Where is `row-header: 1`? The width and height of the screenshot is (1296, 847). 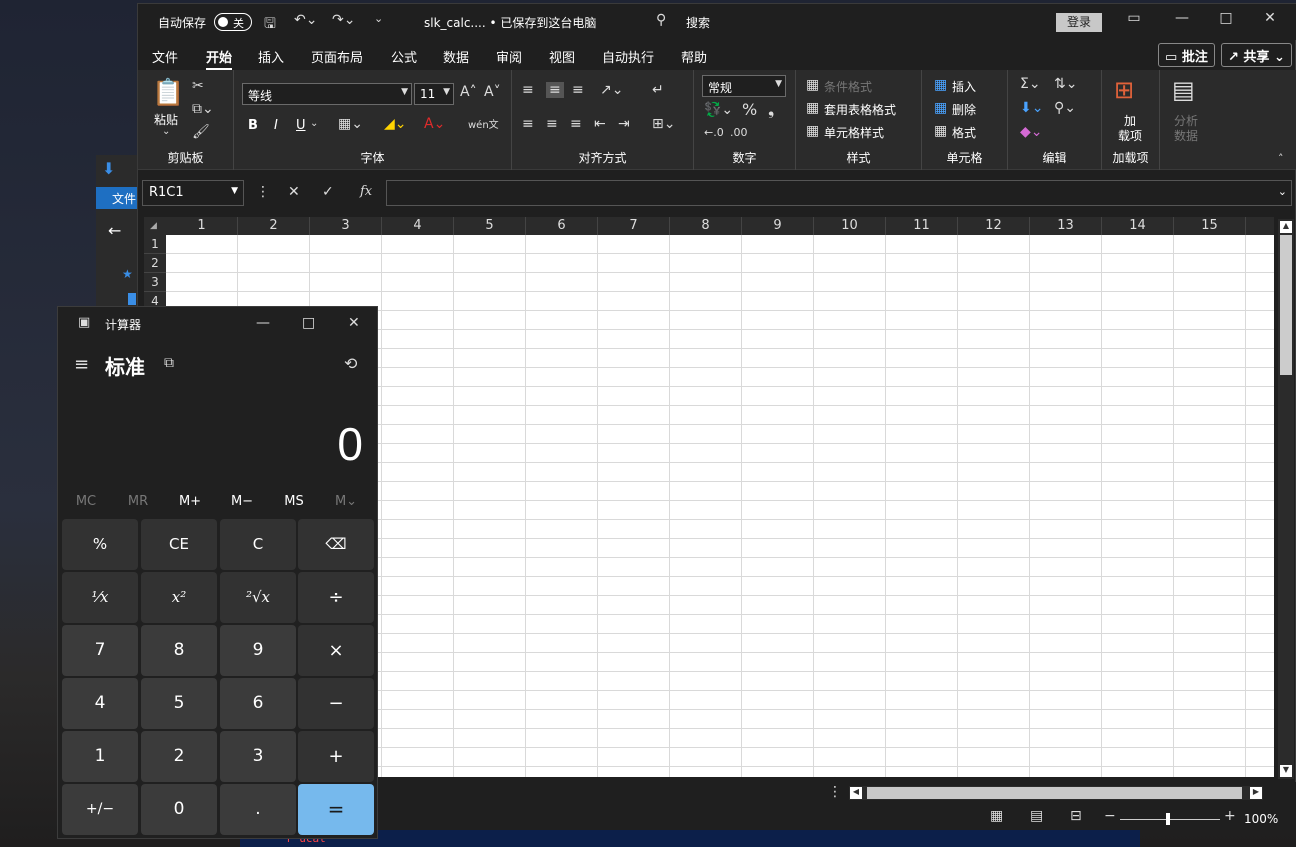
row-header: 1 is located at coordinates (155, 244).